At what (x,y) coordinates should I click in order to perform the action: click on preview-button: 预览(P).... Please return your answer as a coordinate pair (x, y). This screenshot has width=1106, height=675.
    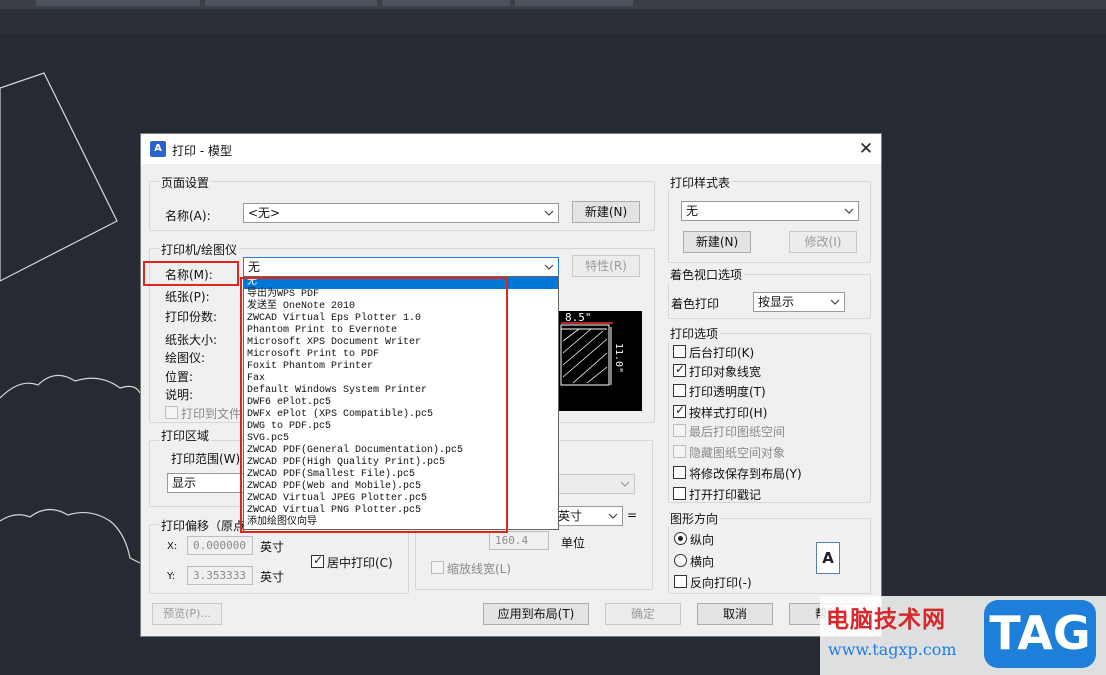
    Looking at the image, I should click on (187, 614).